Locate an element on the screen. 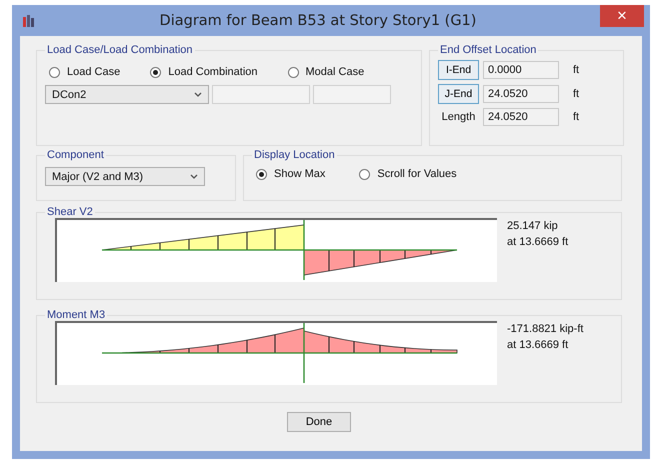 This screenshot has height=464, width=655. radio-option: Scroll for Values is located at coordinates (408, 174).